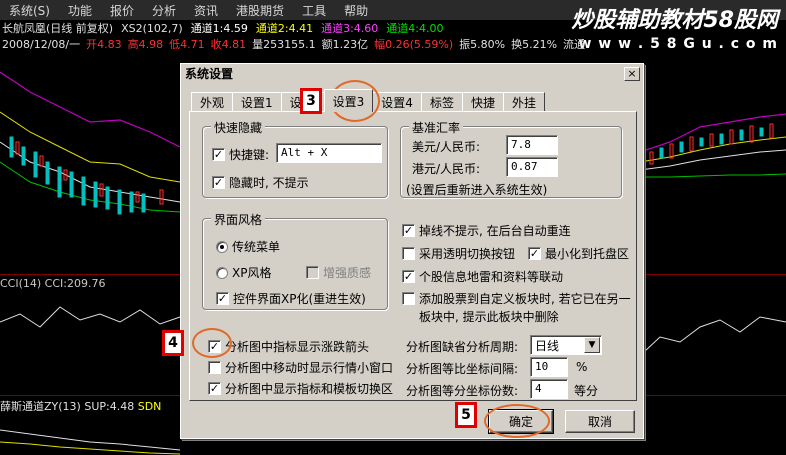 The height and width of the screenshot is (455, 786). What do you see at coordinates (257, 102) in the screenshot?
I see `tab-settings1: 设置1` at bounding box center [257, 102].